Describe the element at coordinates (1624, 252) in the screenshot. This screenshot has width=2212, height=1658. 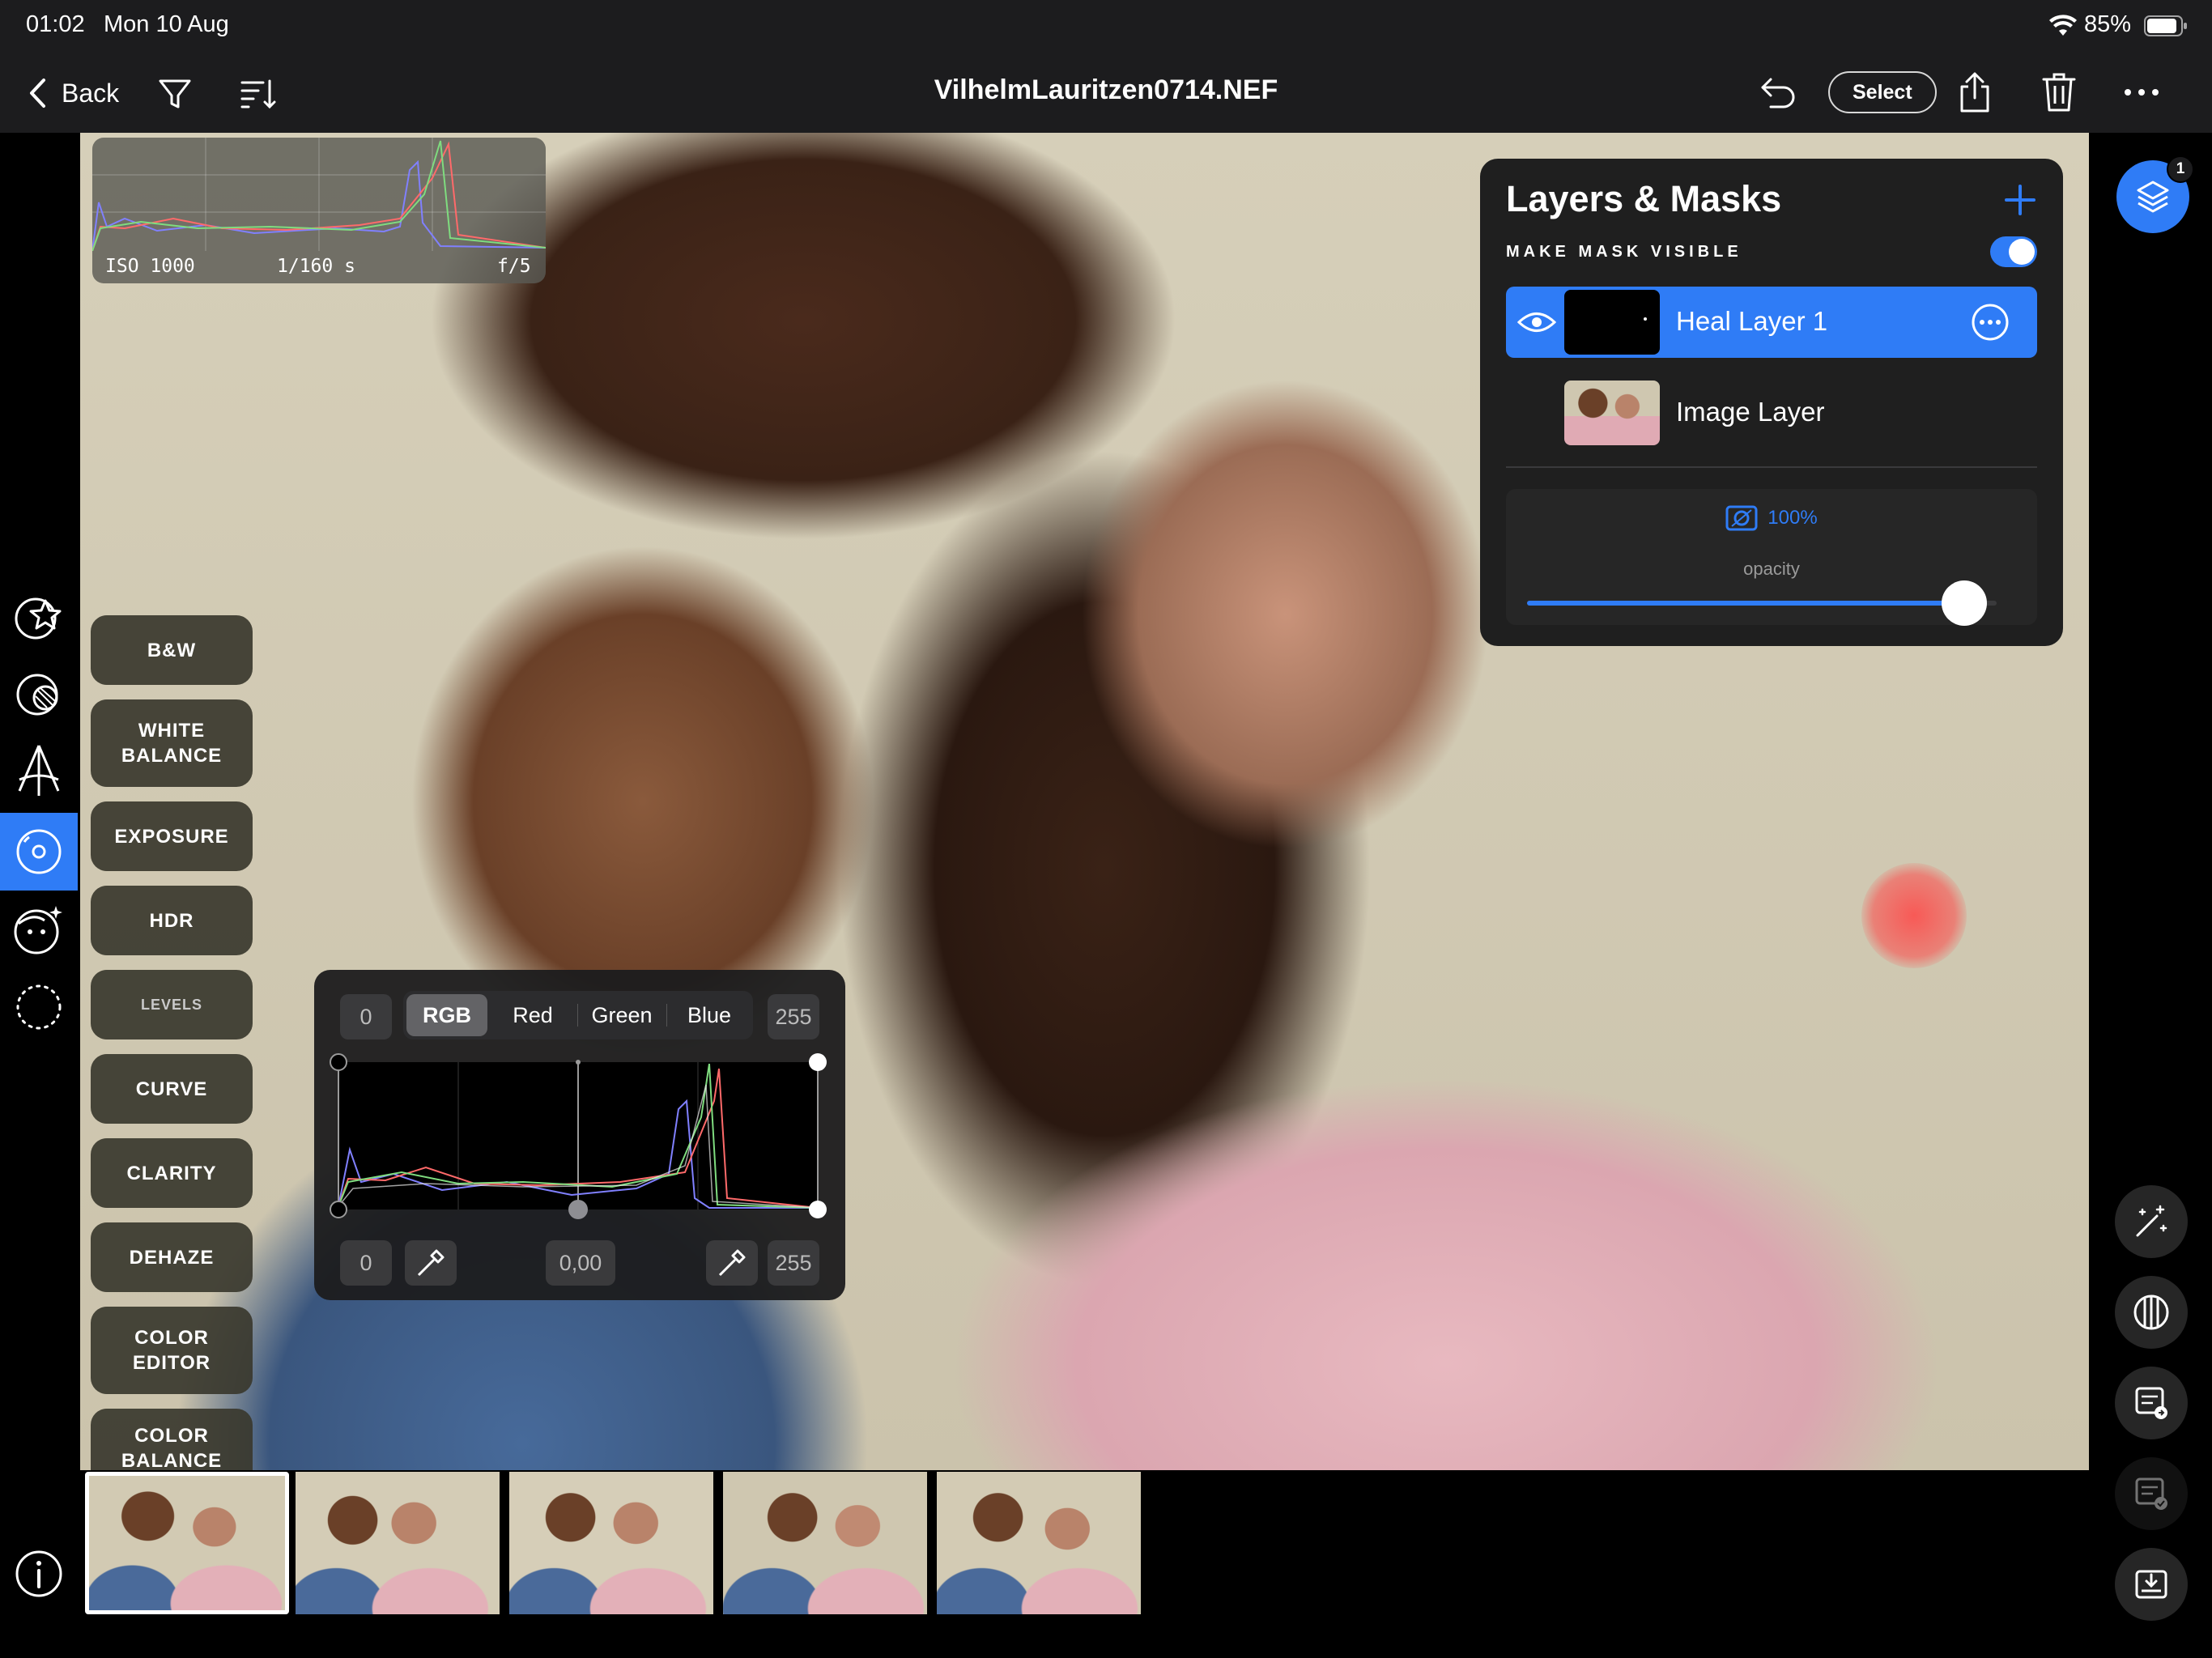
I see `mask-visible-label: MAKE MASK VISIBLE` at that location.